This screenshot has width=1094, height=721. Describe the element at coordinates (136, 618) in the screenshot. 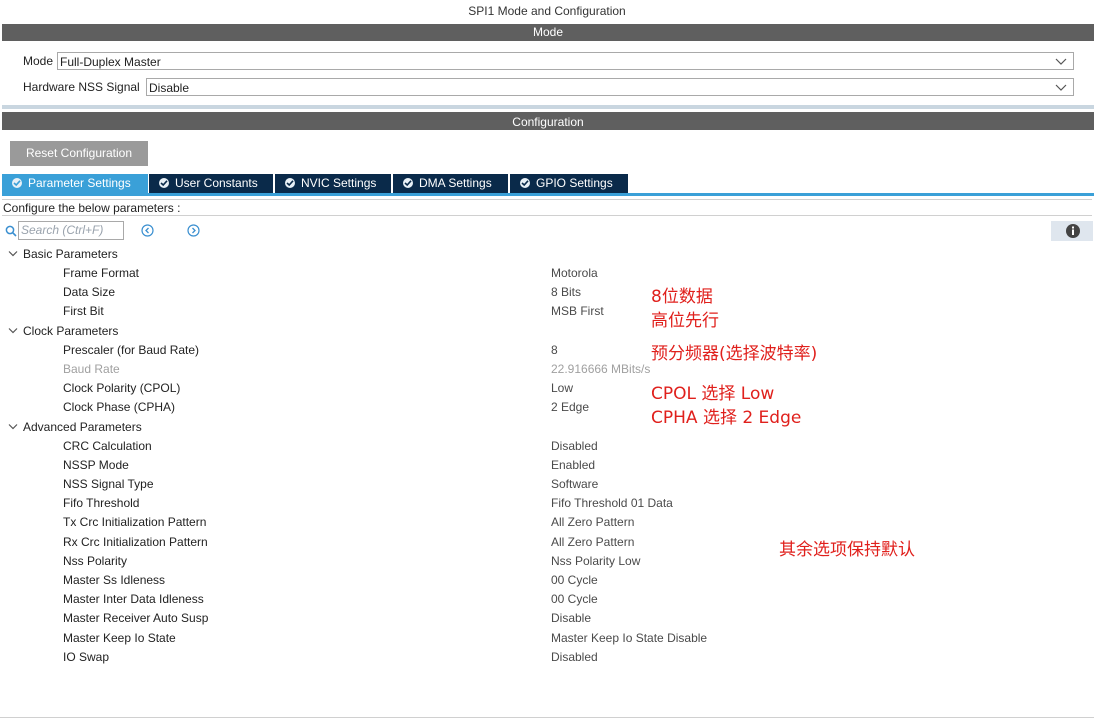

I see `param-name-master-receiver-auto-susp: Master Receiver Auto Susp` at that location.